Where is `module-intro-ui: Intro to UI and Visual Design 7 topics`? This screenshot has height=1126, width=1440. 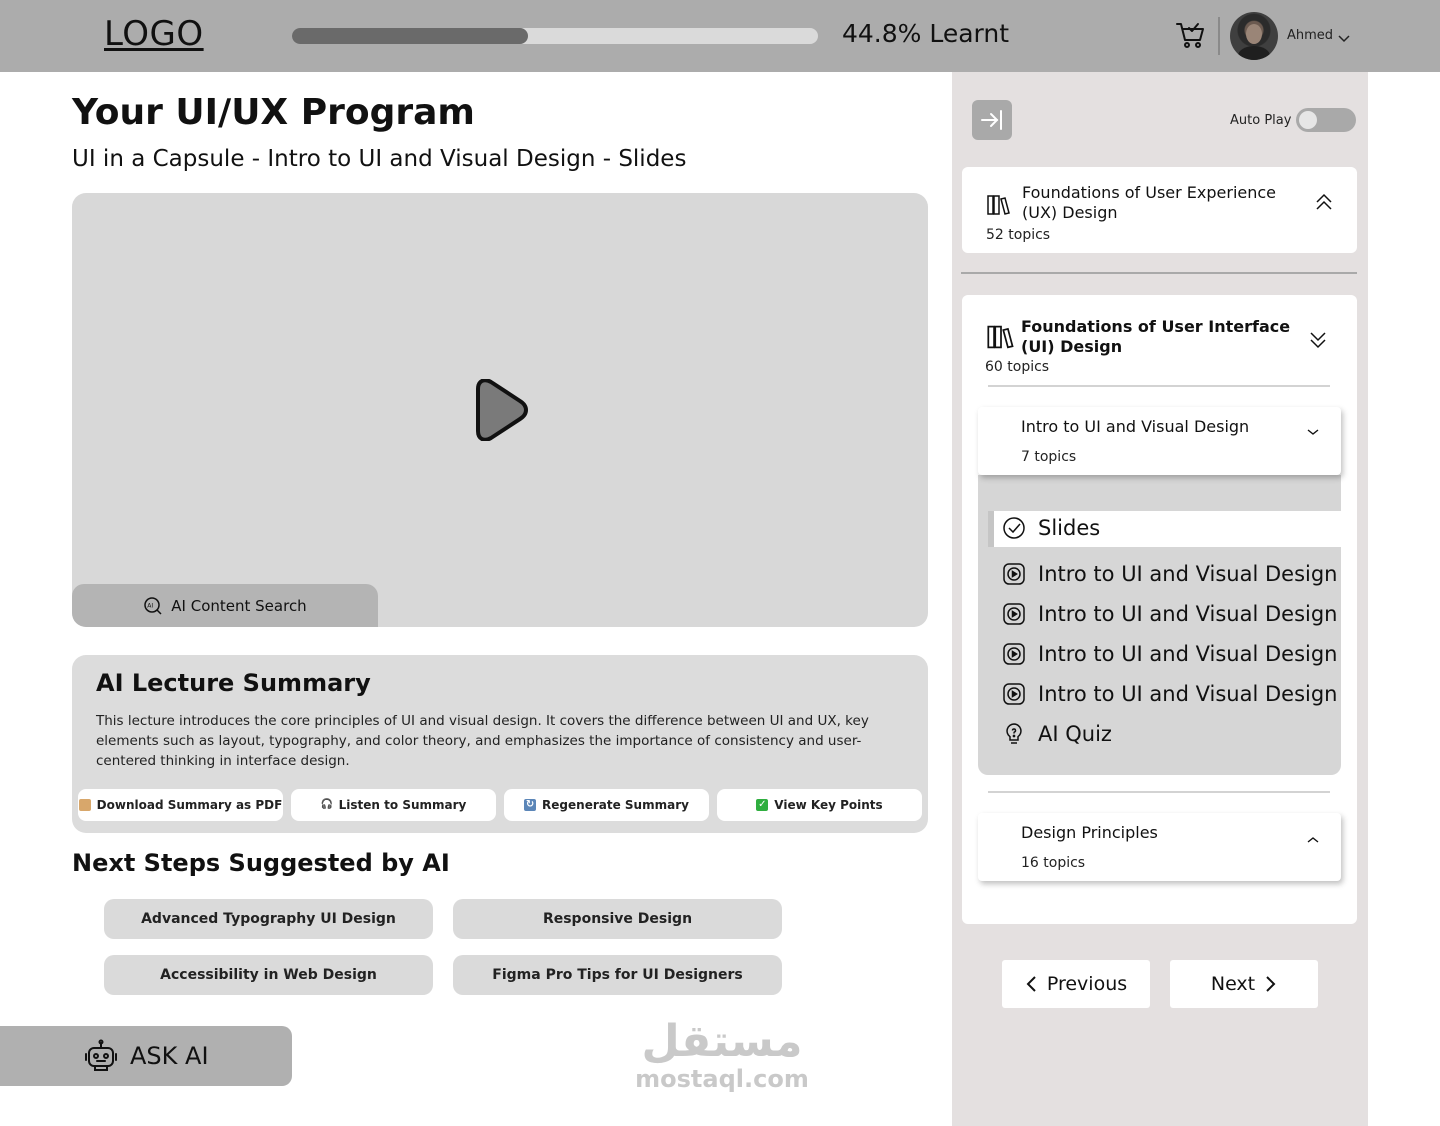
module-intro-ui: Intro to UI and Visual Design 7 topics is located at coordinates (1159, 441).